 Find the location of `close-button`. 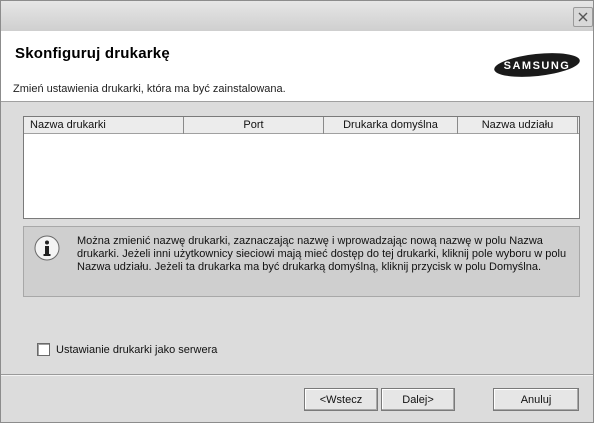

close-button is located at coordinates (583, 17).